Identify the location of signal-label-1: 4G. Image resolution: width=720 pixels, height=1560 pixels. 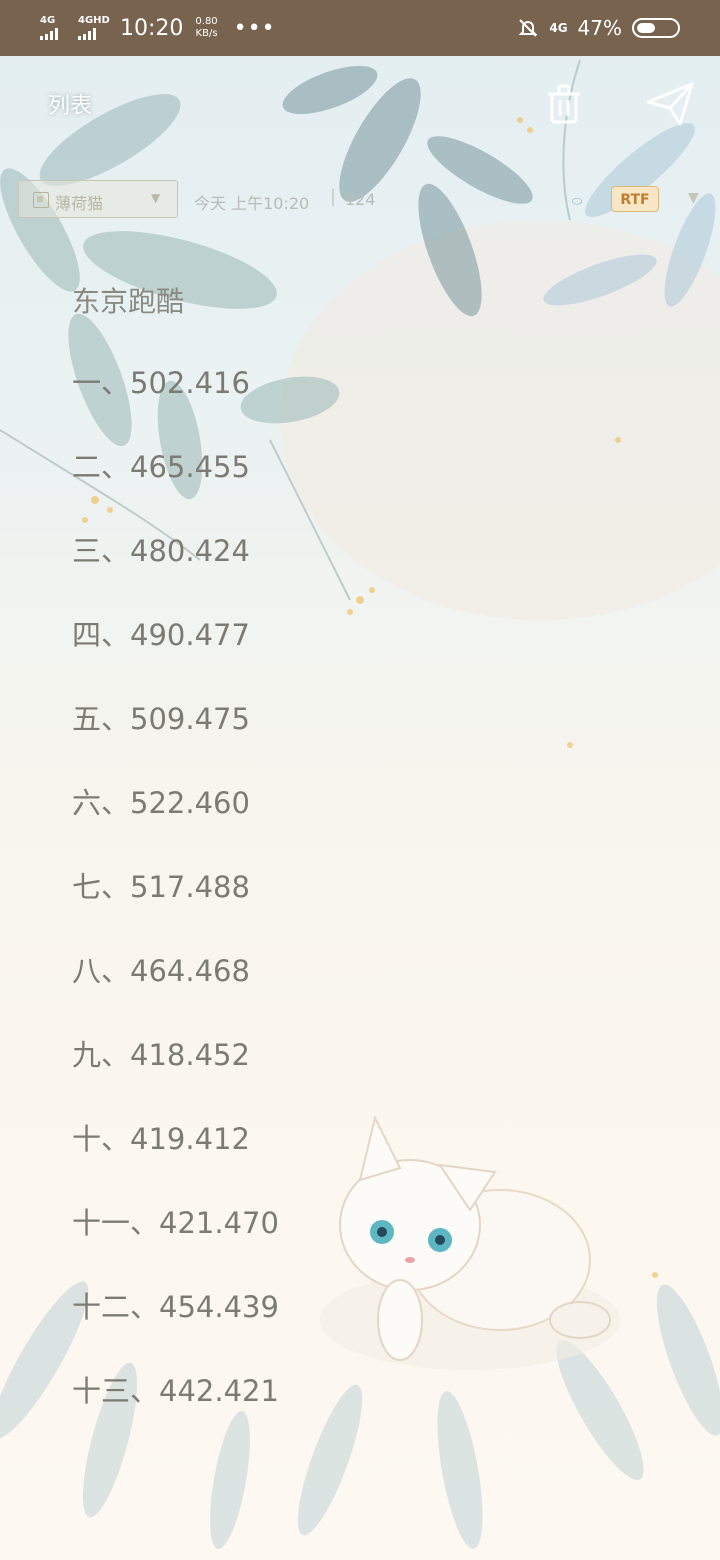
(48, 20).